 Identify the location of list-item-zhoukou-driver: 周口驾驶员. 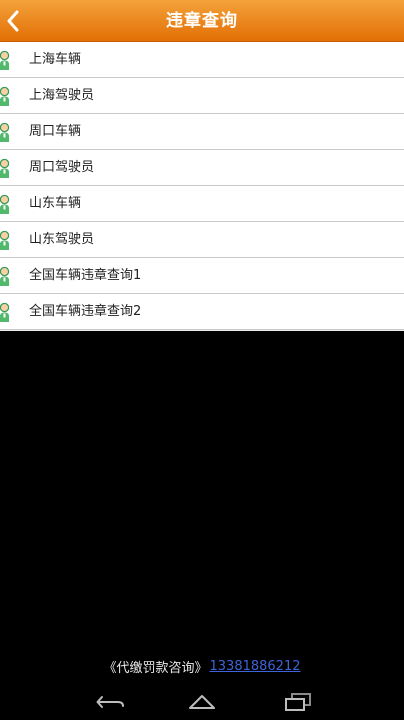
(202, 168).